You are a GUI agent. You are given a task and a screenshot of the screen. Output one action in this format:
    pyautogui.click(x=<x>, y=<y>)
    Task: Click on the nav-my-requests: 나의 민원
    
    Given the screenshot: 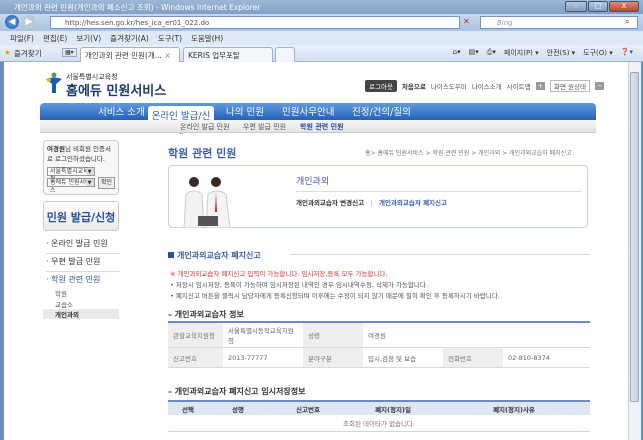 What is the action you would take?
    pyautogui.click(x=245, y=111)
    